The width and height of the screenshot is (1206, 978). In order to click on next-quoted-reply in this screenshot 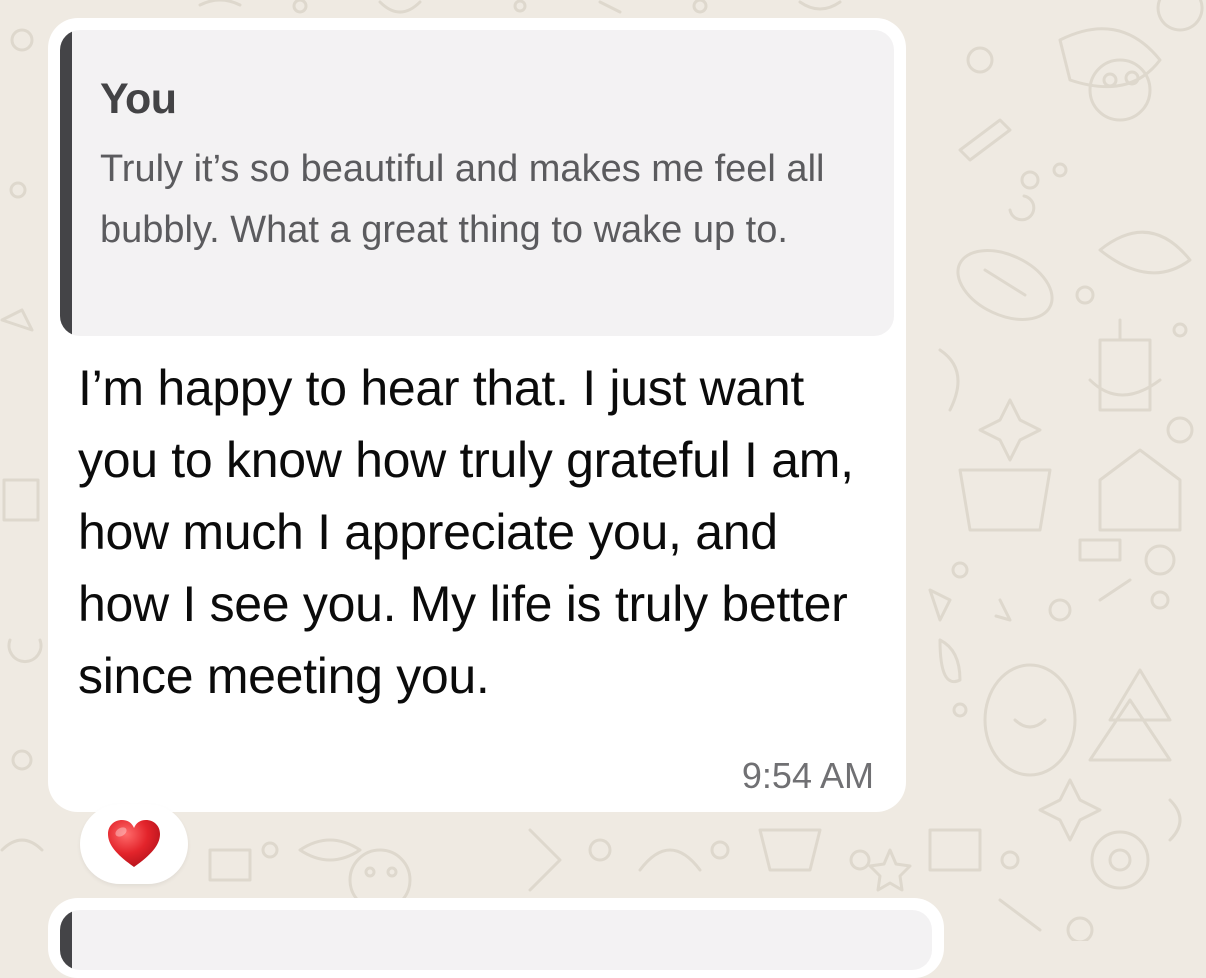, I will do `click(496, 940)`.